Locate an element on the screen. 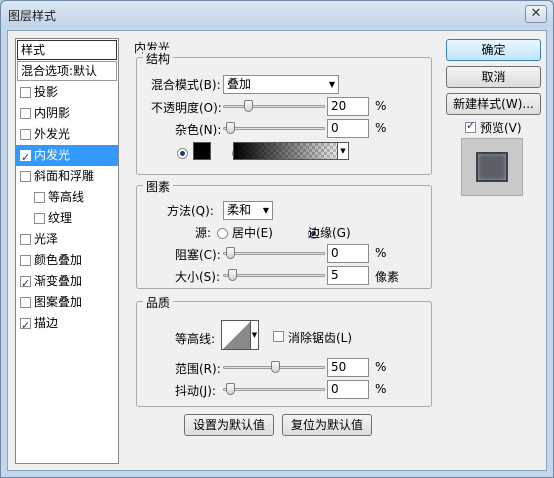 This screenshot has width=554, height=478. style-item: 颜色叠加 is located at coordinates (67, 260).